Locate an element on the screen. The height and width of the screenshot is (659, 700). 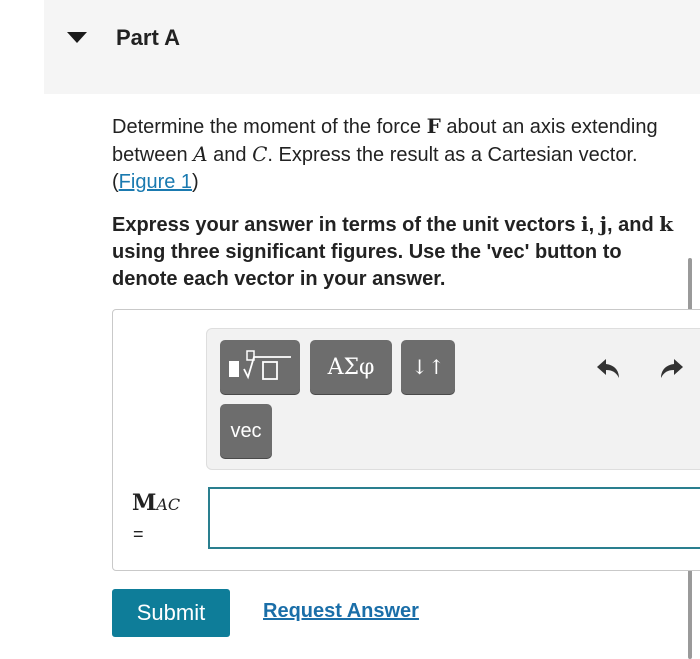
templates-radical-icon is located at coordinates (260, 365).